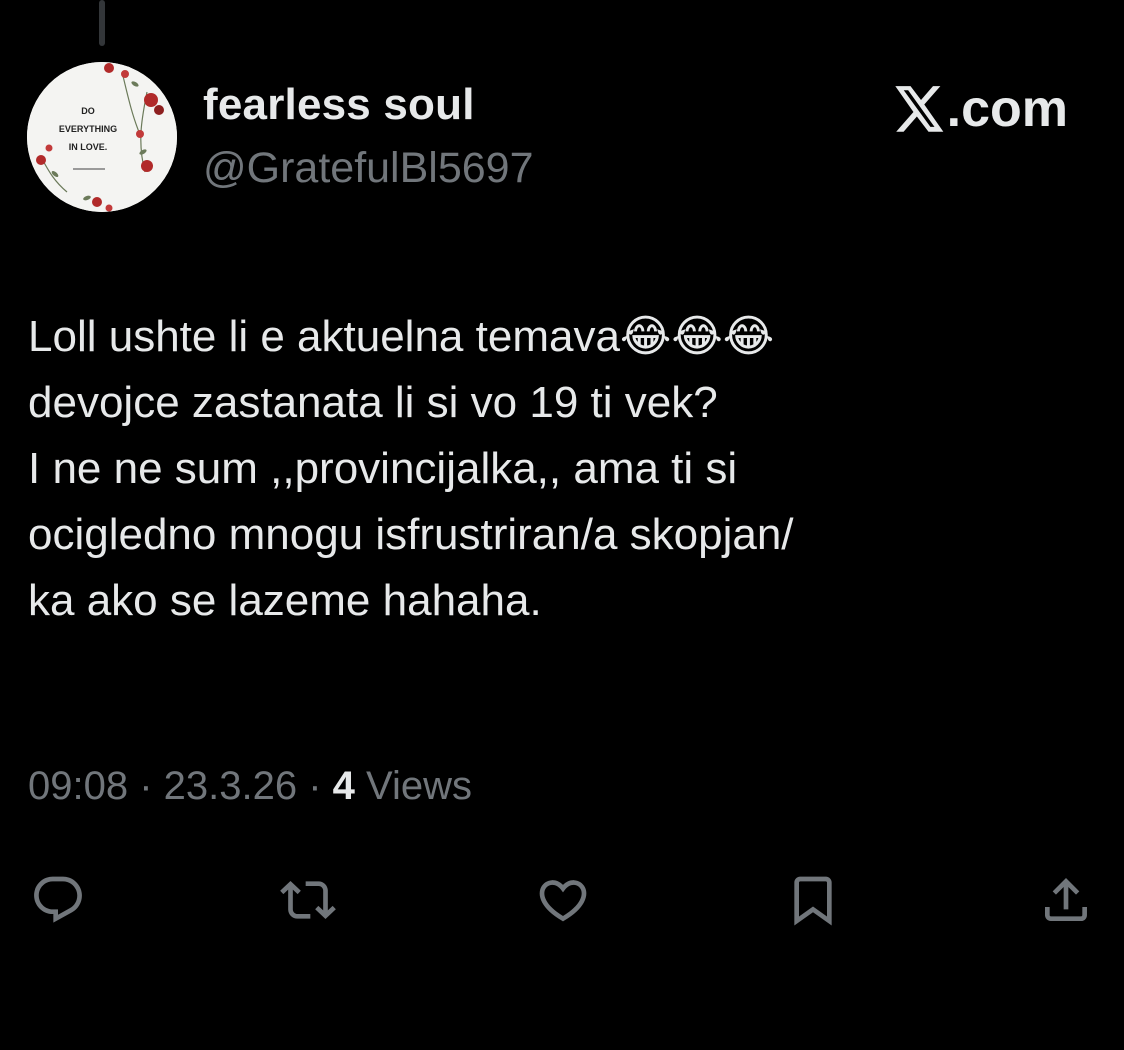 This screenshot has height=1050, width=1124. What do you see at coordinates (88, 147) in the screenshot?
I see `avatar-text-line3: IN LOVE.` at bounding box center [88, 147].